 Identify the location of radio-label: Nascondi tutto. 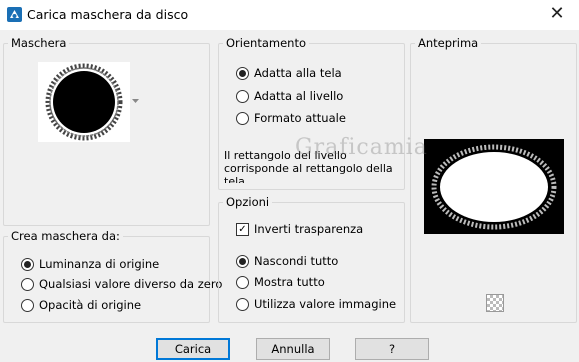
(296, 261).